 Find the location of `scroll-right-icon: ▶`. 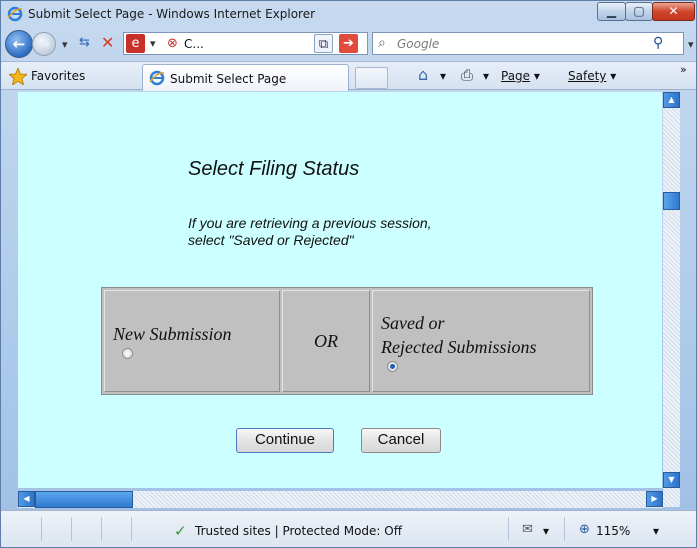

scroll-right-icon: ▶ is located at coordinates (654, 498).